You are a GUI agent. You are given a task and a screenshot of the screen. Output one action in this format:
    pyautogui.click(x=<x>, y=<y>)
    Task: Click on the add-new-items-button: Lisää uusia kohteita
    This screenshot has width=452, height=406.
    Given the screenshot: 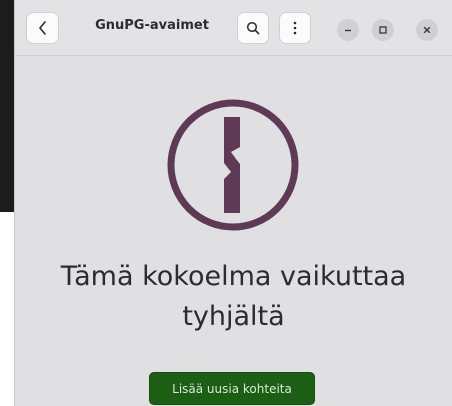 What is the action you would take?
    pyautogui.click(x=232, y=388)
    